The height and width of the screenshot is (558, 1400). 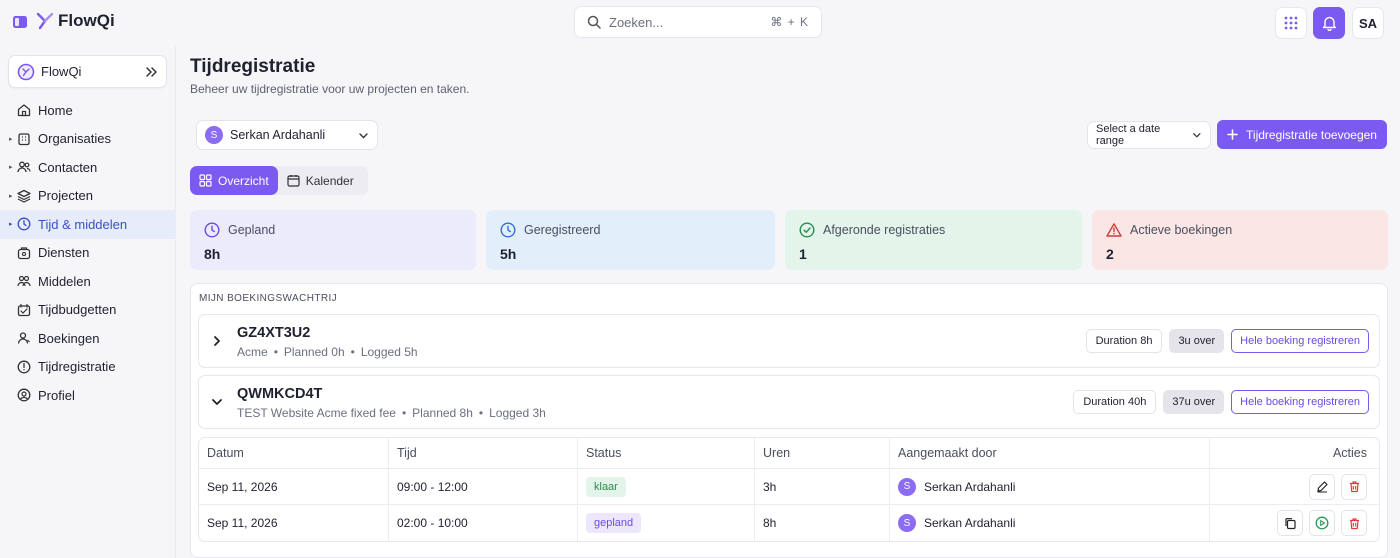 I want to click on trash-icon, so click(x=1354, y=523).